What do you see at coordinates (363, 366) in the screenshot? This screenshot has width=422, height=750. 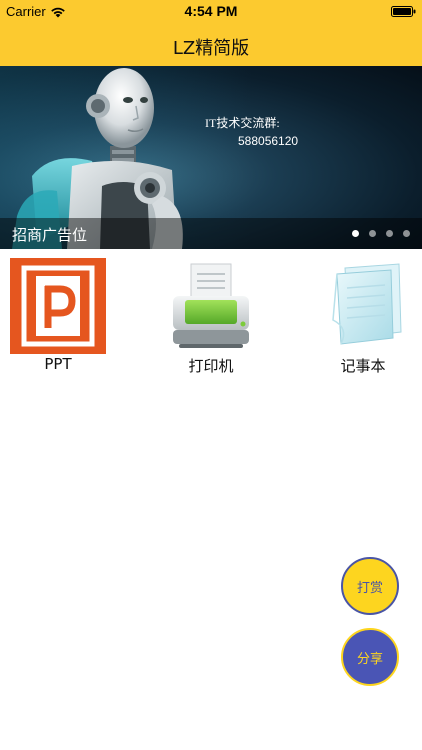 I see `app-label-notepad: 记事本` at bounding box center [363, 366].